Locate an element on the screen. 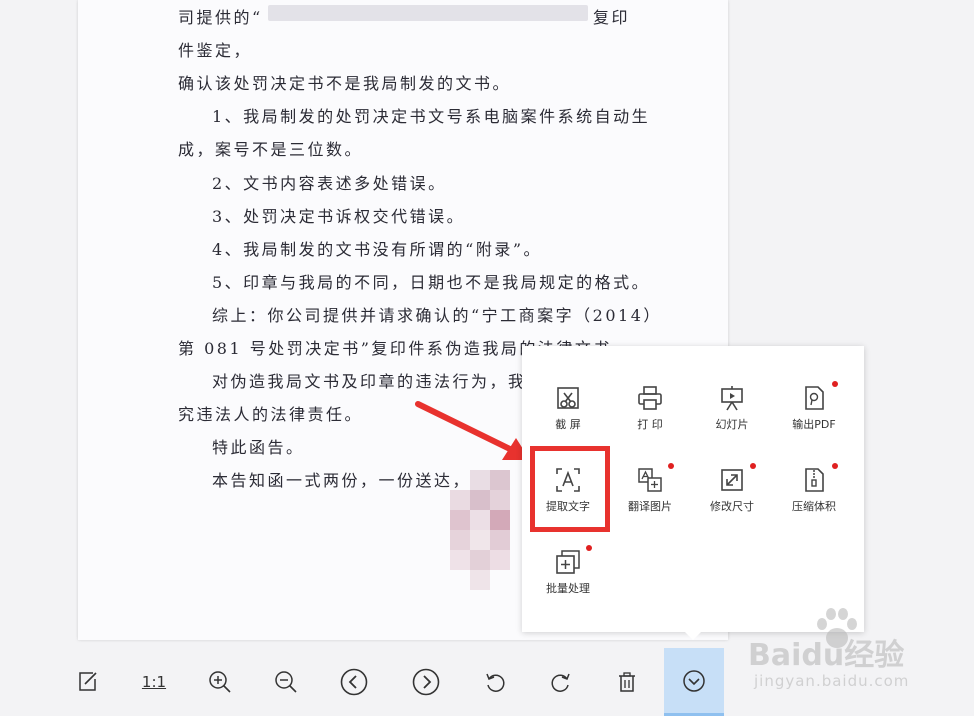 The width and height of the screenshot is (974, 716). redaction-blur is located at coordinates (428, 13).